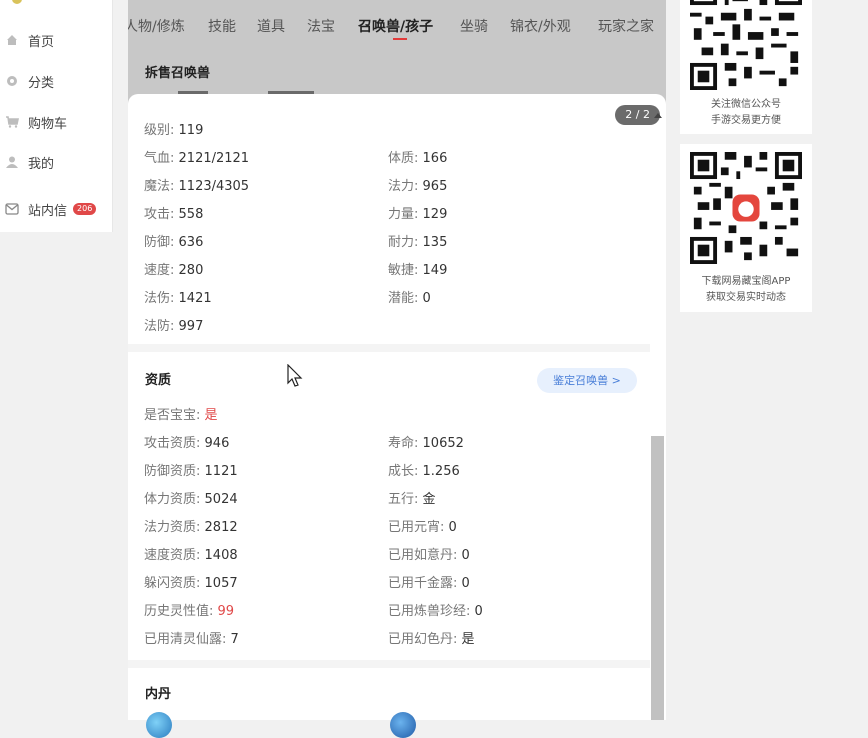 This screenshot has height=738, width=868. I want to click on aptitude-row: 已用清灵仙露: 7, so click(191, 639).